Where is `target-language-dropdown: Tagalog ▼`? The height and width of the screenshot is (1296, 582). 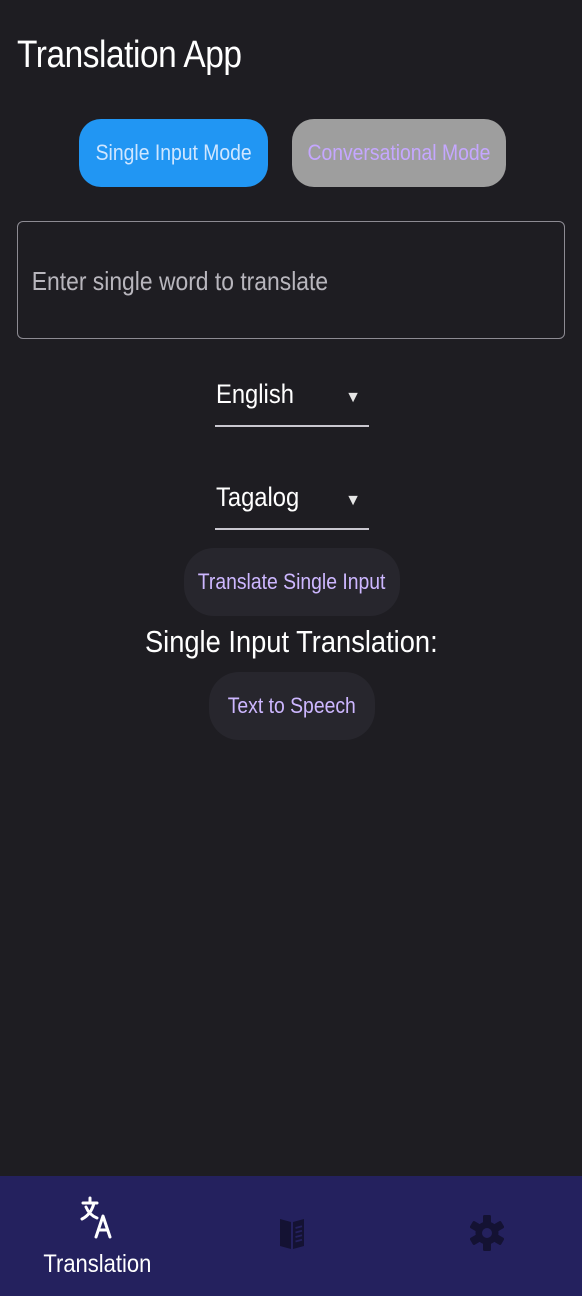 target-language-dropdown: Tagalog ▼ is located at coordinates (292, 502).